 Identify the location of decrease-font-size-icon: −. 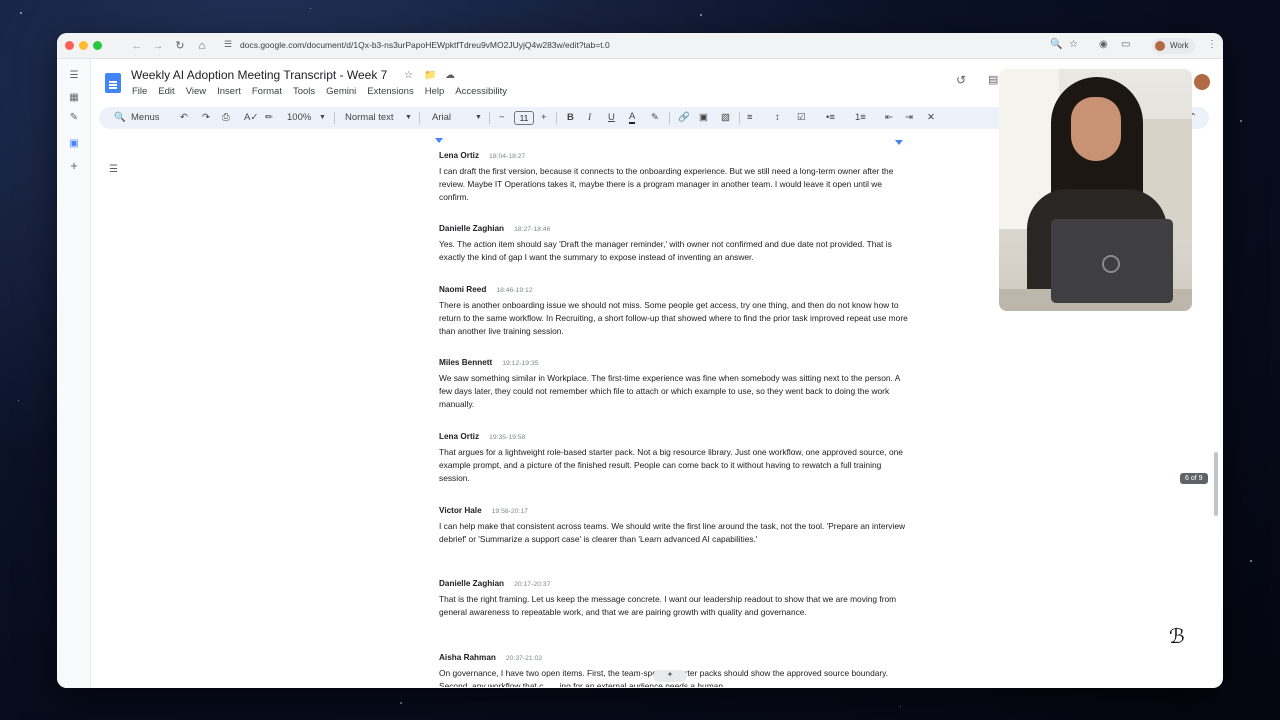
(502, 118).